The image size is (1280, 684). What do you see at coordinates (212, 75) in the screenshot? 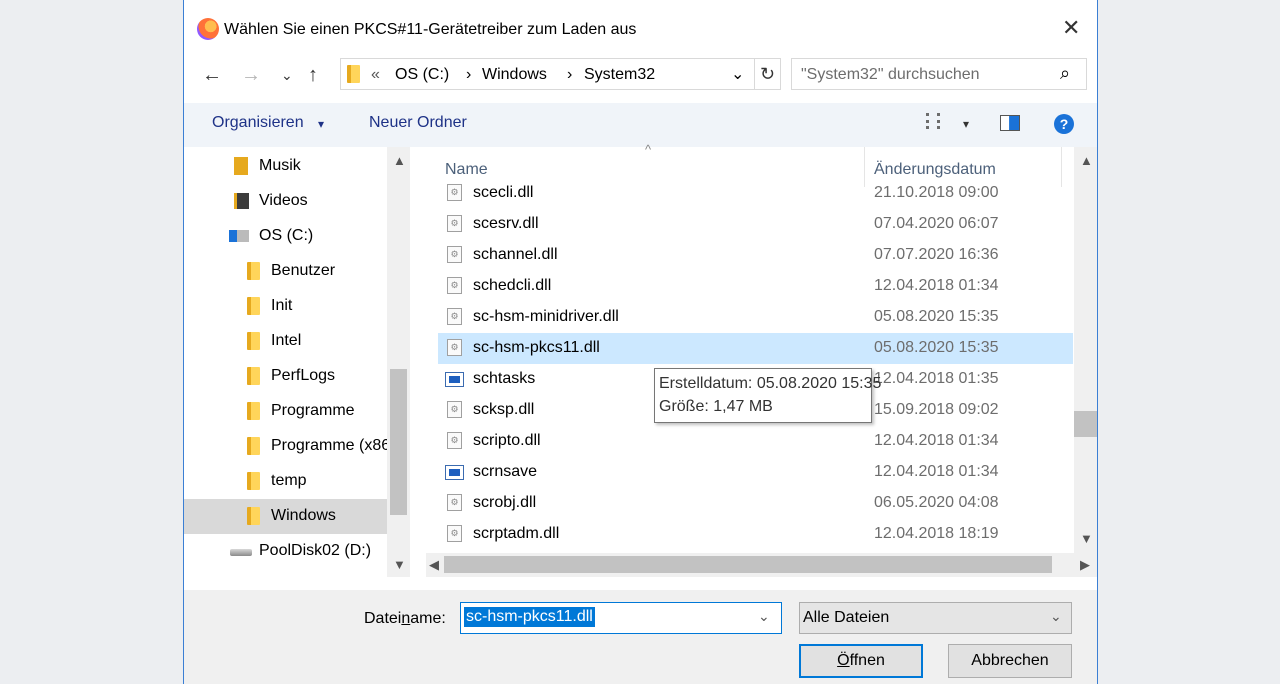
I see `back-button: ←` at bounding box center [212, 75].